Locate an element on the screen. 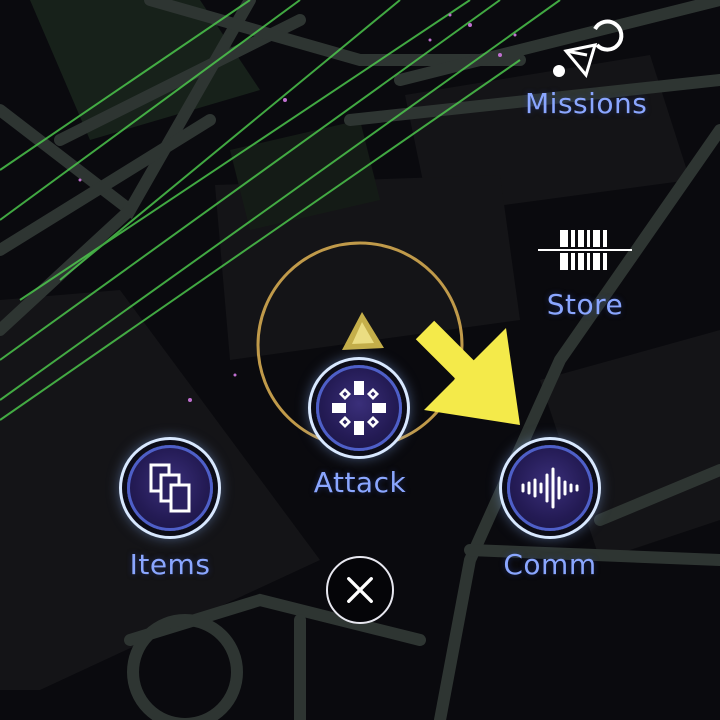  close-button is located at coordinates (360, 590).